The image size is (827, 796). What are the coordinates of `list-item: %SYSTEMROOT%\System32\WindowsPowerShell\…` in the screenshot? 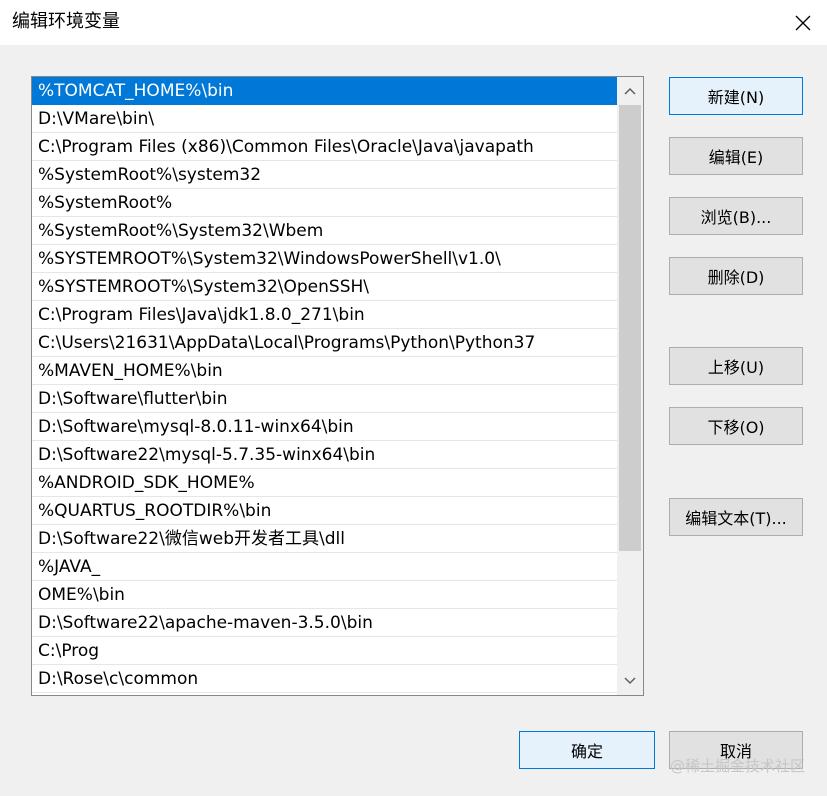 It's located at (324, 259).